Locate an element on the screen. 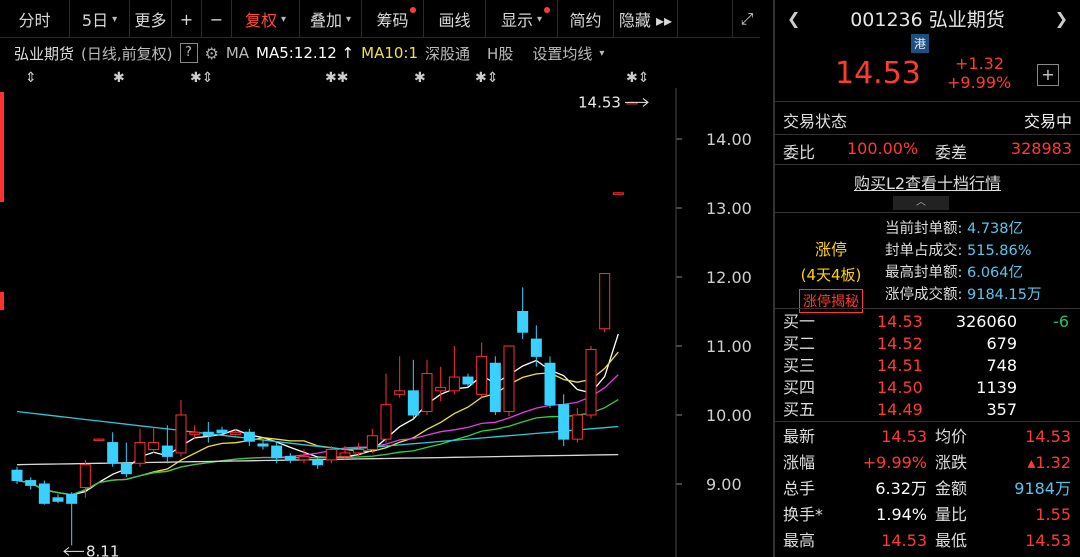  bid-row: 买二 14.52 679 is located at coordinates (927, 344).